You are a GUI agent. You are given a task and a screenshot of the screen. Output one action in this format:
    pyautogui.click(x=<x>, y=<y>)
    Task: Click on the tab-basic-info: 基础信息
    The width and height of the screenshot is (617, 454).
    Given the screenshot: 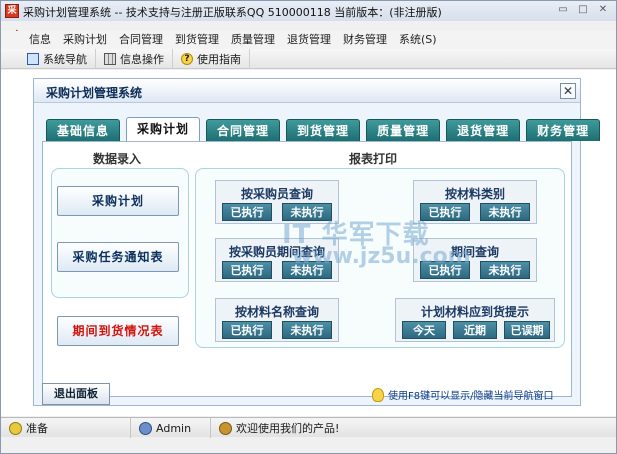 What is the action you would take?
    pyautogui.click(x=83, y=130)
    